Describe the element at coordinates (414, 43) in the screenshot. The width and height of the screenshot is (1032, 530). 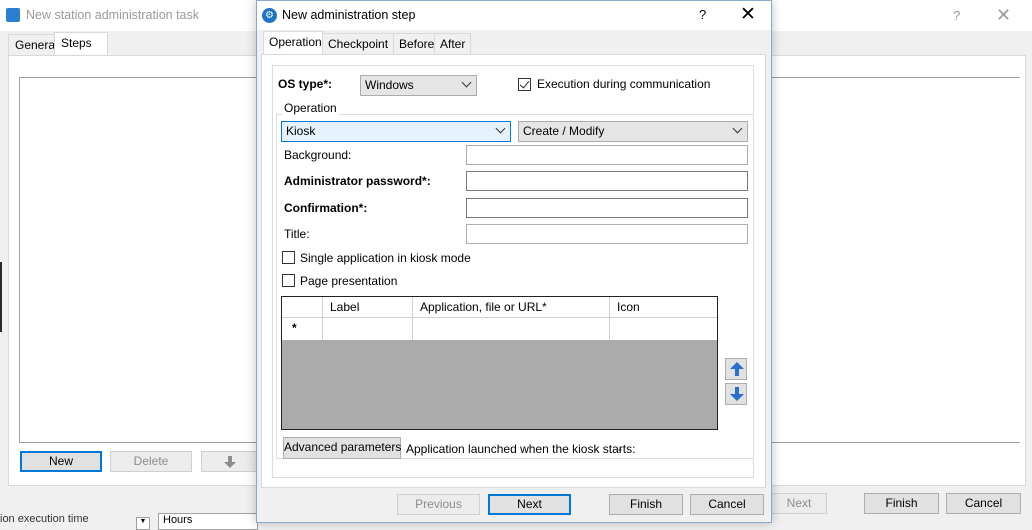
I see `tab-before: Before` at that location.